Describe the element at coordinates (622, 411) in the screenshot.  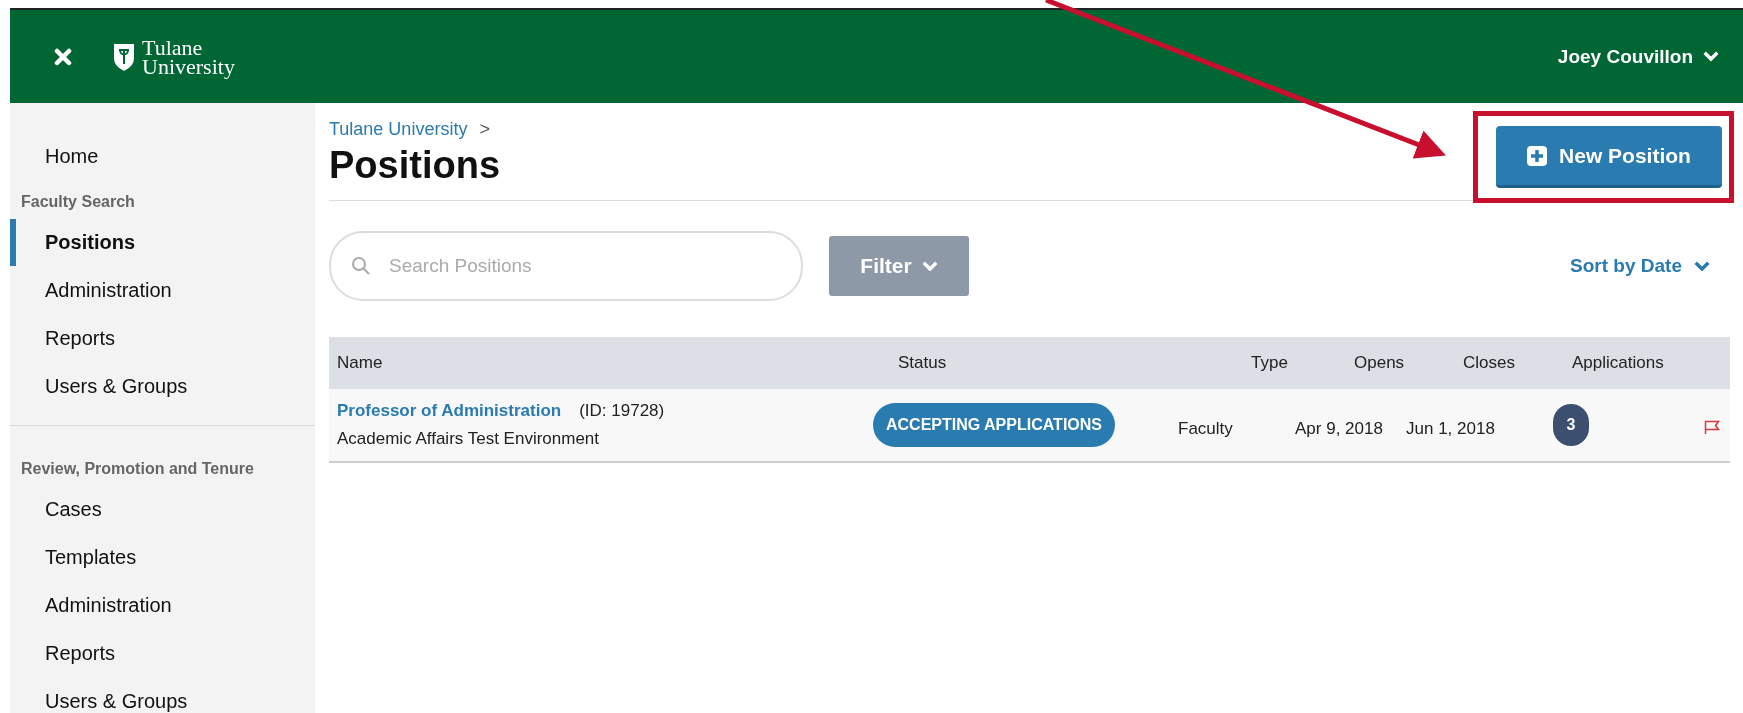
I see `position-id: (ID: 19728)` at that location.